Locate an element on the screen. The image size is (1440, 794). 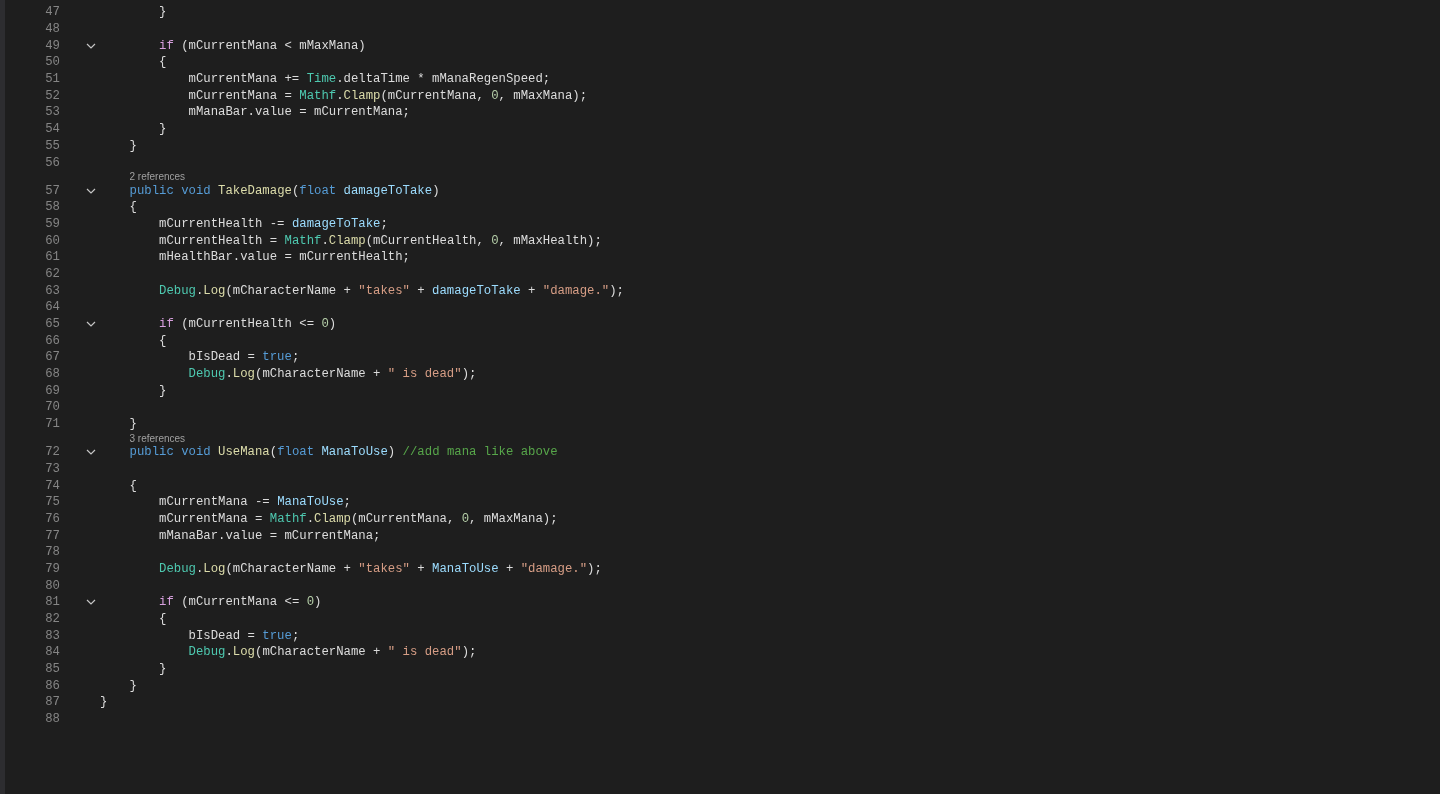
line-number: 51 is located at coordinates (52, 79).